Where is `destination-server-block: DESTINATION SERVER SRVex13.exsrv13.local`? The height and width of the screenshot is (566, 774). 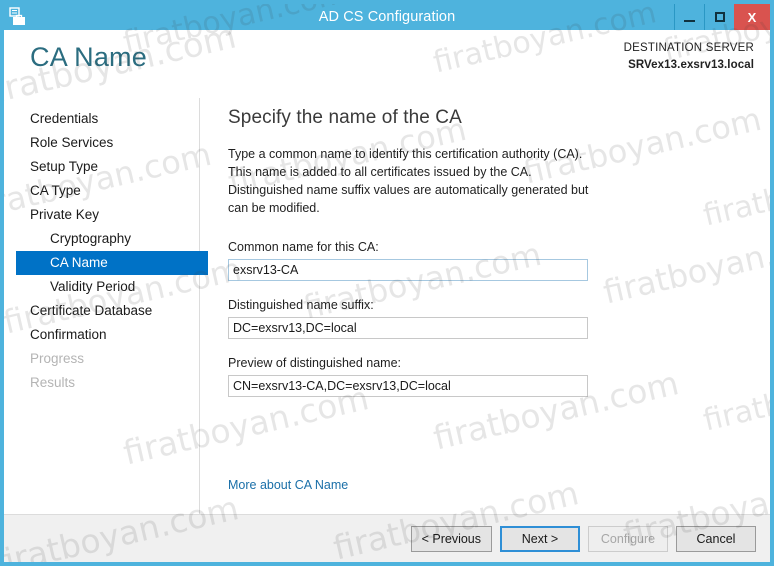
destination-server-block: DESTINATION SERVER SRVex13.exsrv13.local is located at coordinates (689, 56).